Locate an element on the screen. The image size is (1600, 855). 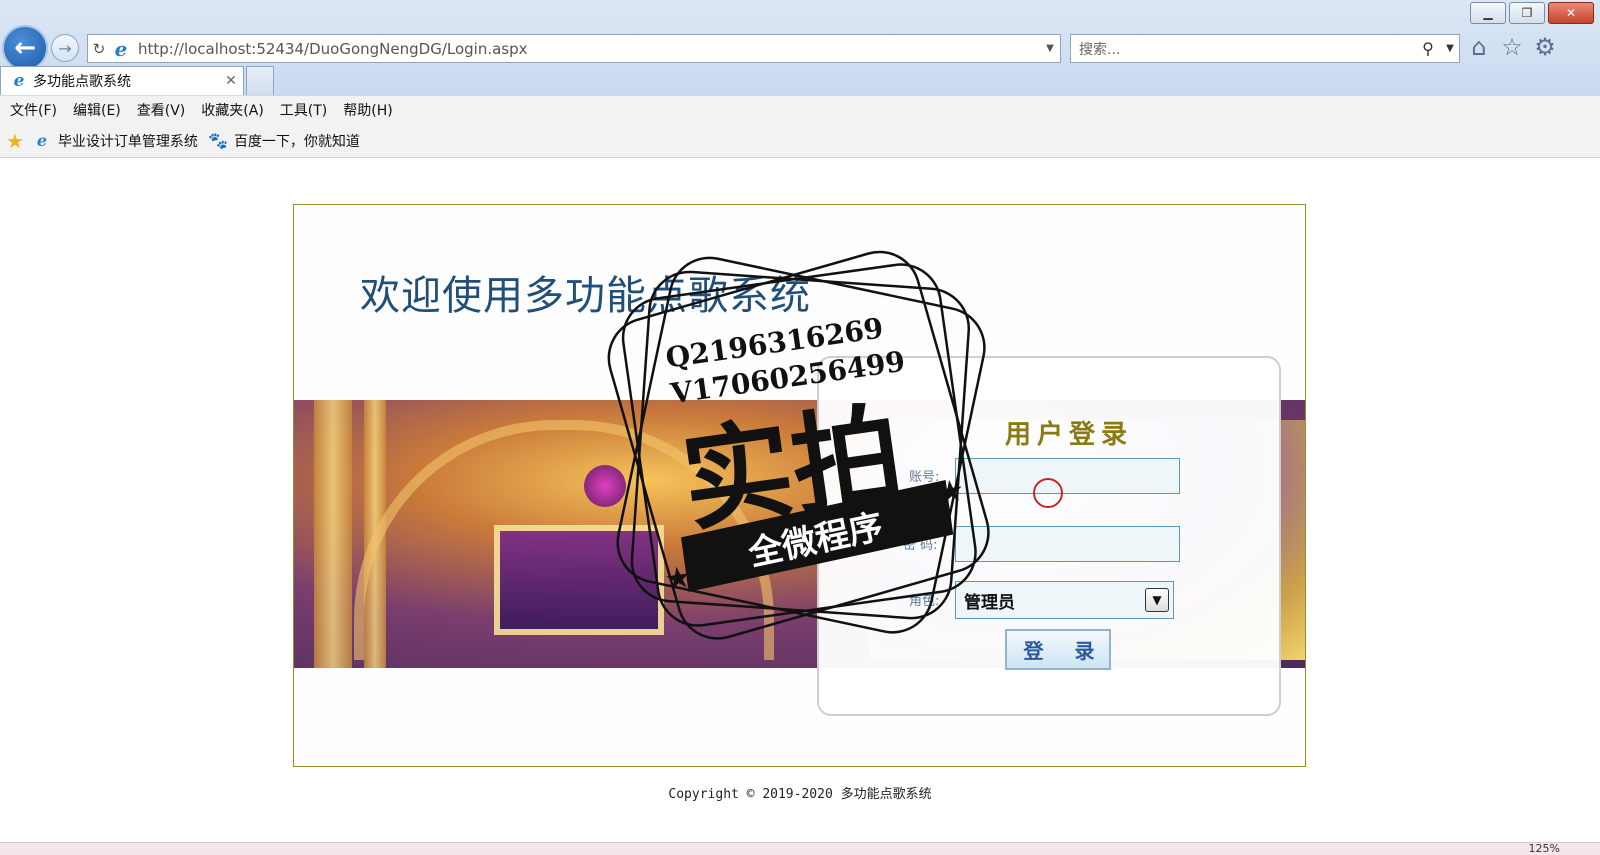
login-title: 用户登录 is located at coordinates (1069, 435).